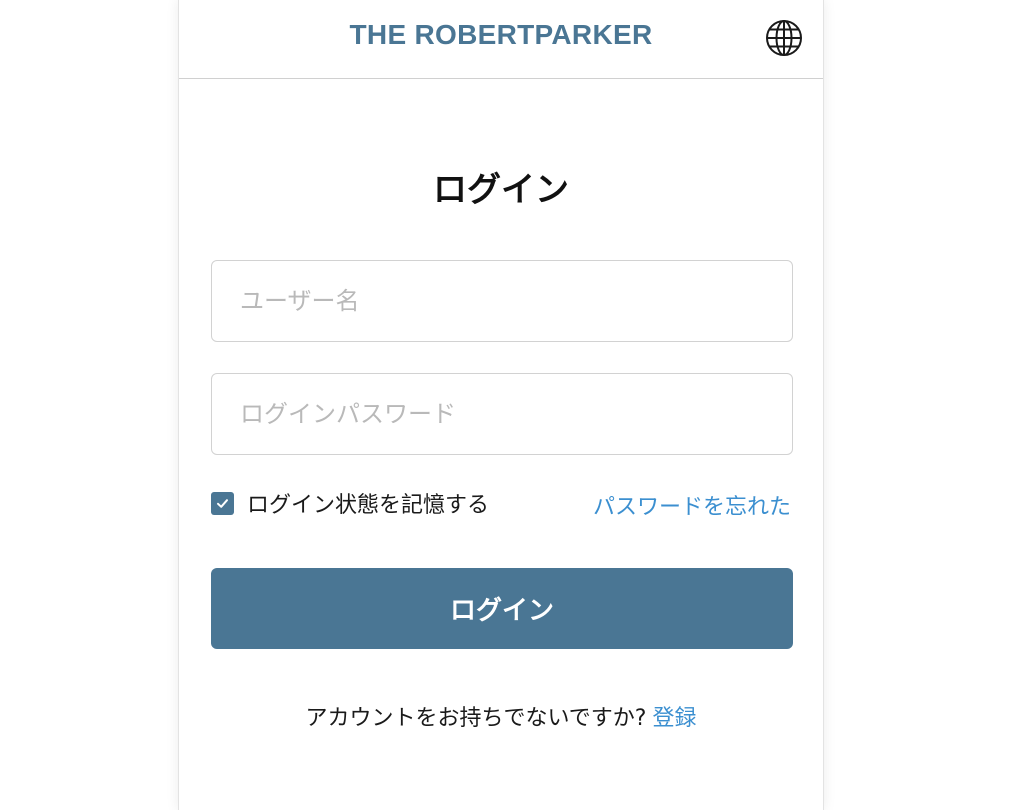 The image size is (1024, 810). I want to click on password-input, so click(502, 414).